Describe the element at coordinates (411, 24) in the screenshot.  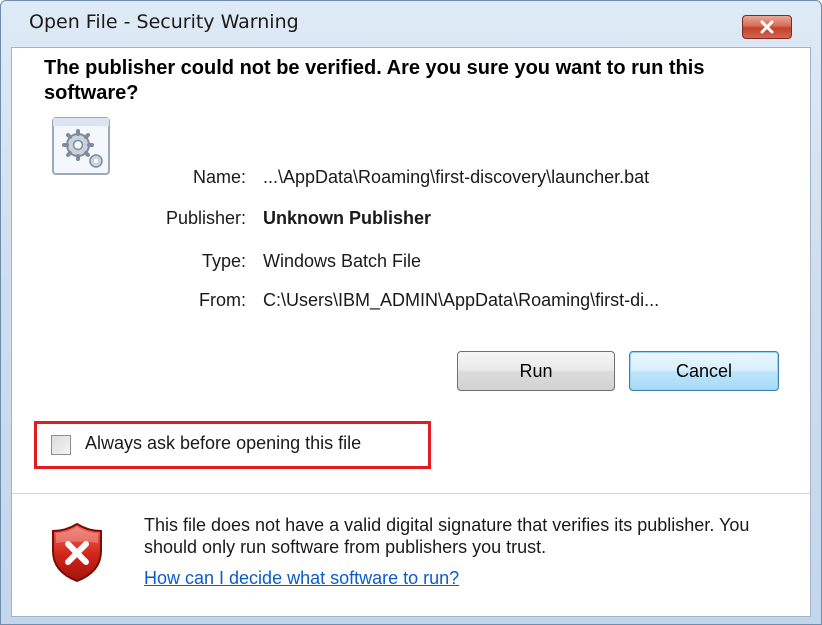
I see `title-bar: Open File - Security Warning` at that location.